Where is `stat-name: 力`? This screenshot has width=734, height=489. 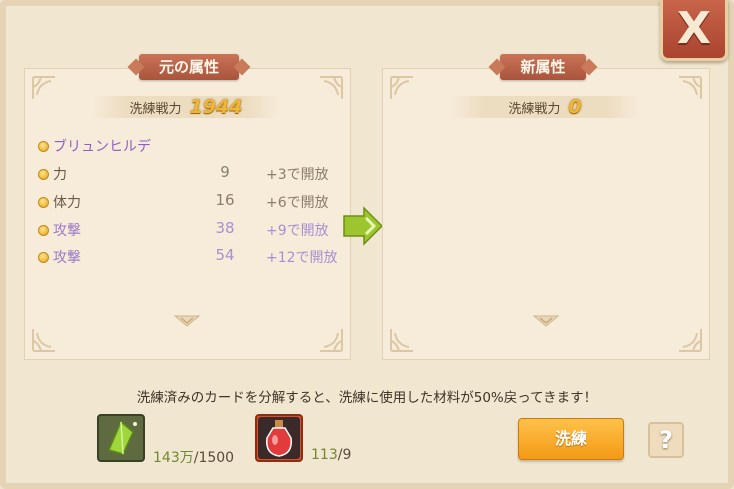
stat-name: 力 is located at coordinates (60, 175).